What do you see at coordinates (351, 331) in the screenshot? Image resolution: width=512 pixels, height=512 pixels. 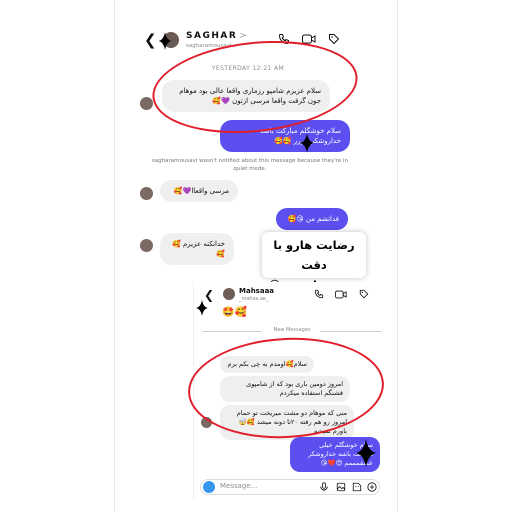 I see `divider-line` at bounding box center [351, 331].